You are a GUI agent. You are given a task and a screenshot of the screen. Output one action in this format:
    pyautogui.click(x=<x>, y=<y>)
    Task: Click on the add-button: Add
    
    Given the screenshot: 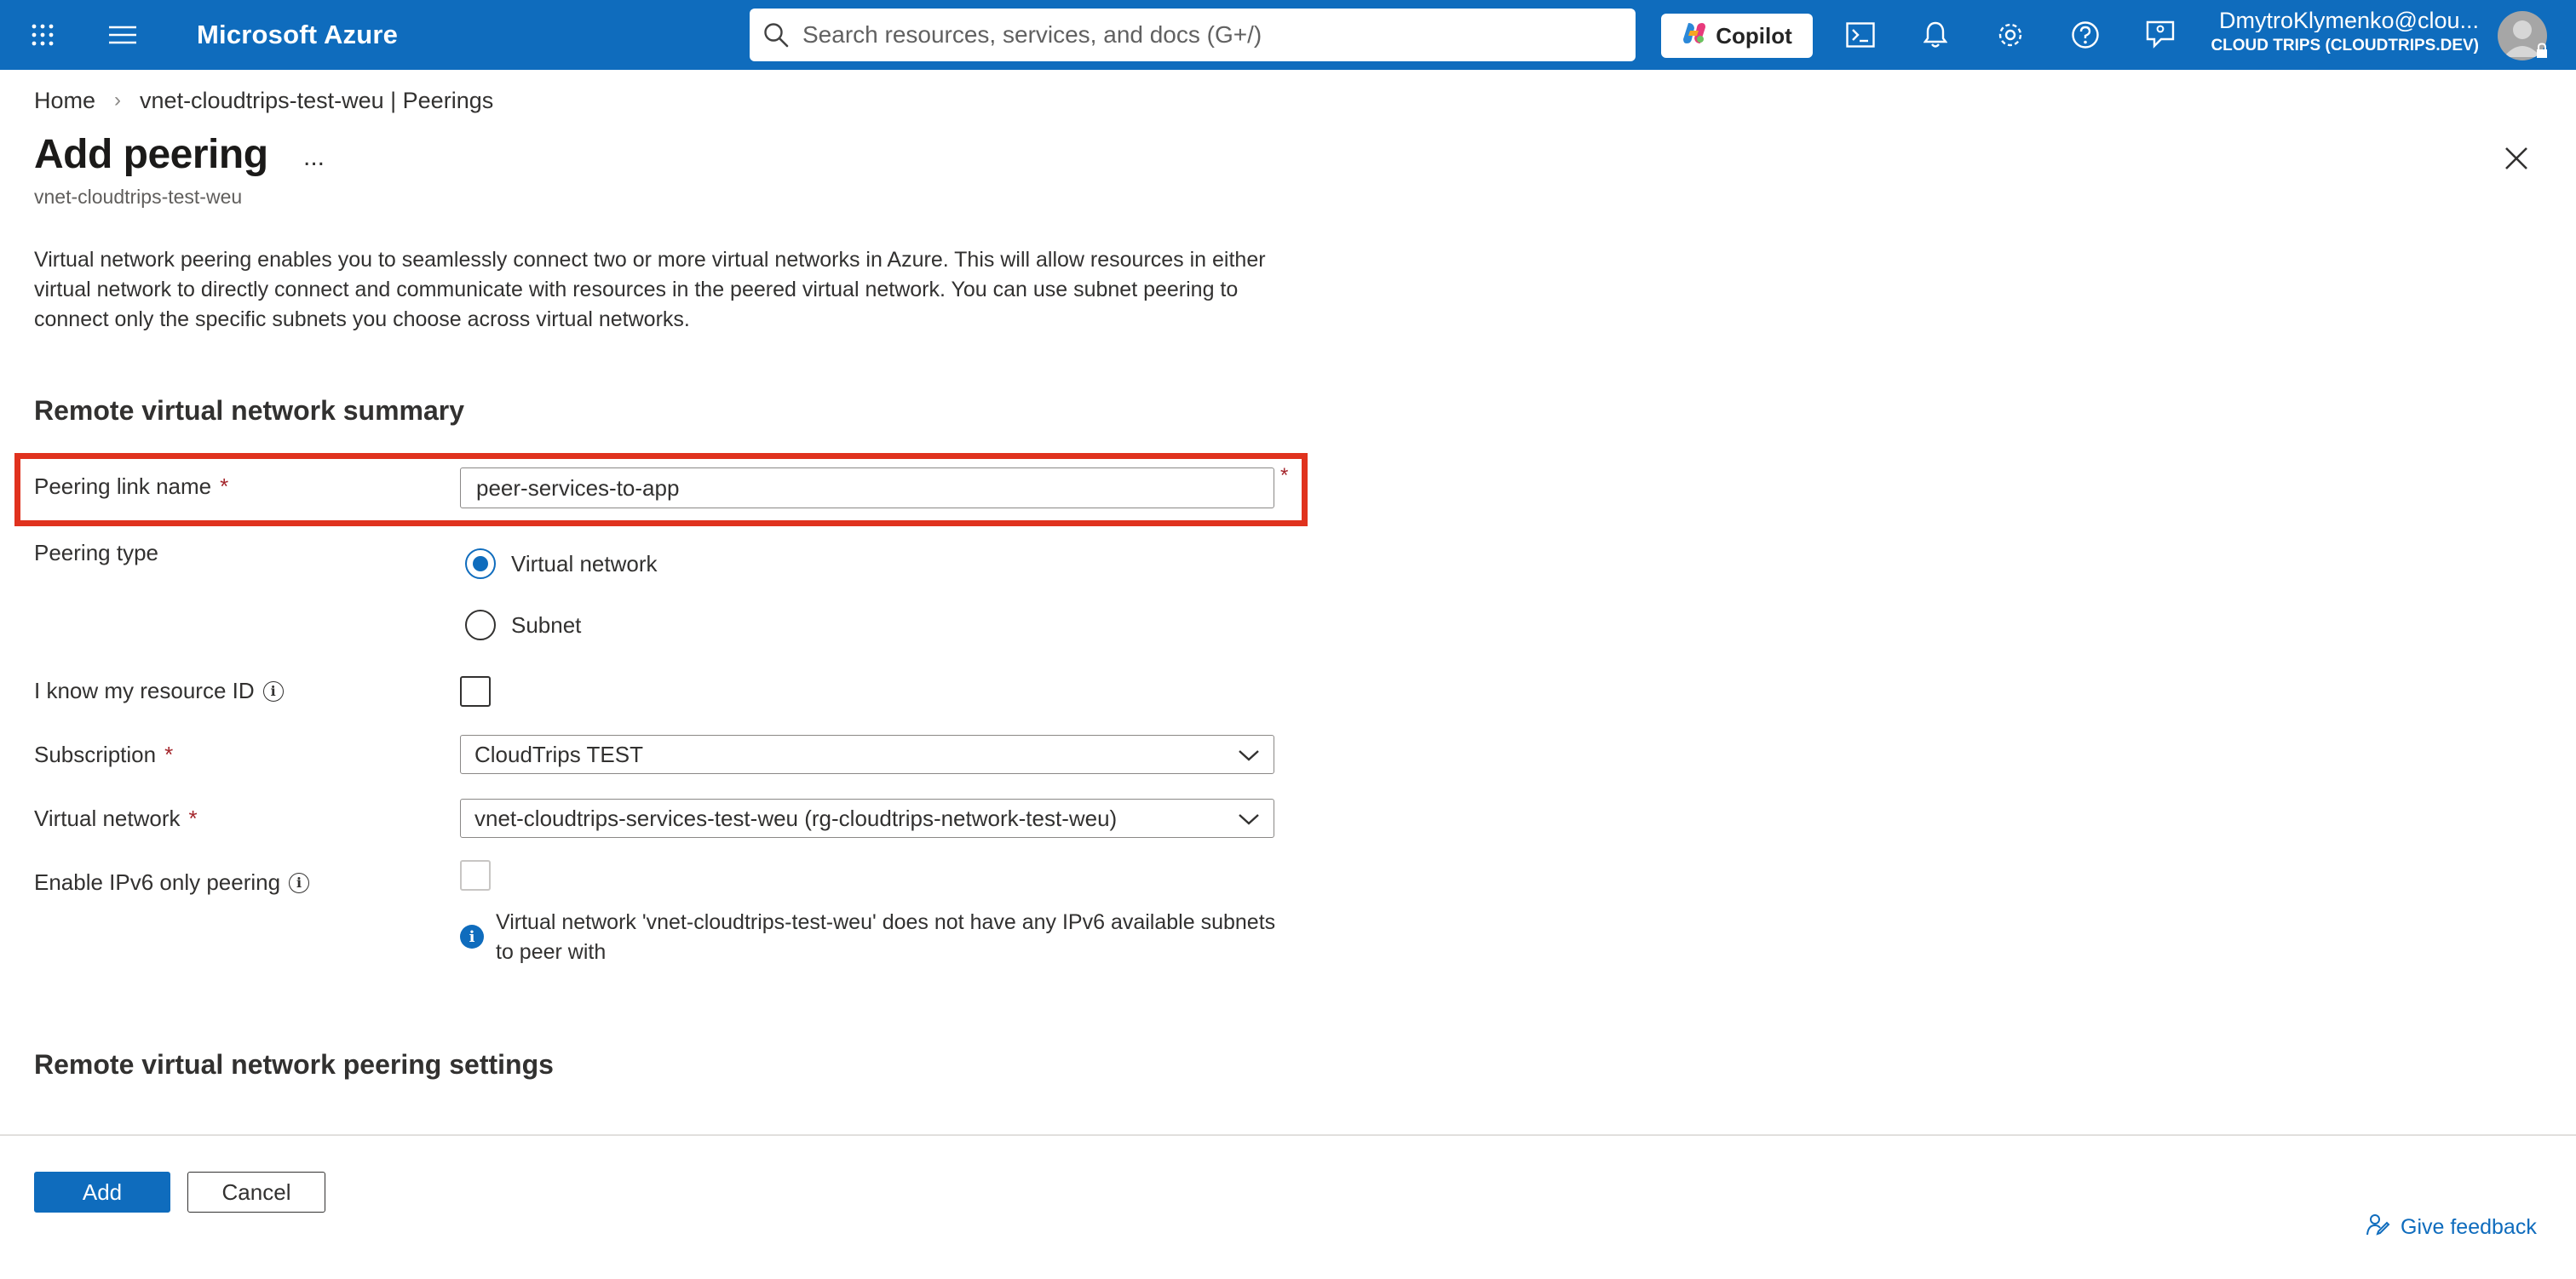 What is the action you would take?
    pyautogui.click(x=102, y=1193)
    